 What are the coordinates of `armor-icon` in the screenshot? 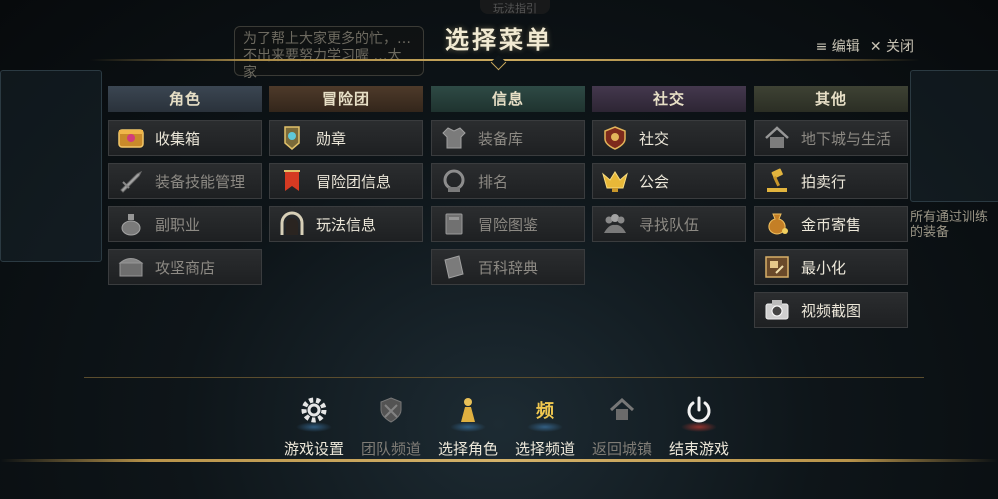 It's located at (454, 138).